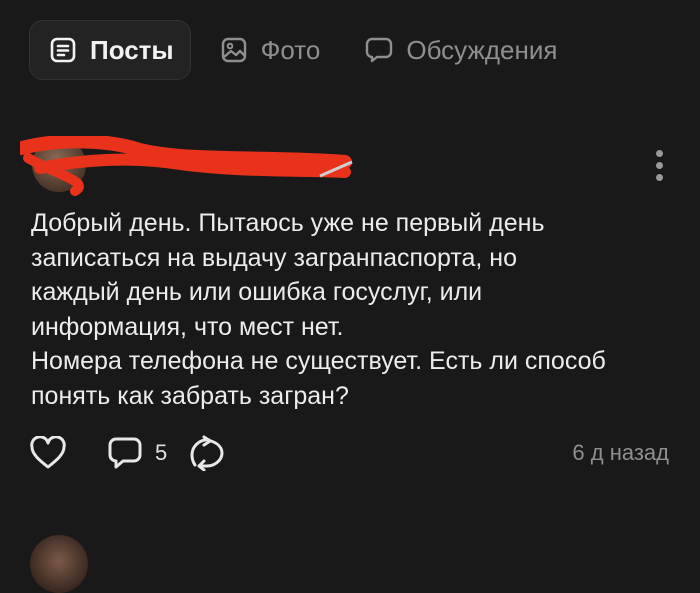  Describe the element at coordinates (620, 452) in the screenshot. I see `post-timestamp: 6 д назад` at that location.